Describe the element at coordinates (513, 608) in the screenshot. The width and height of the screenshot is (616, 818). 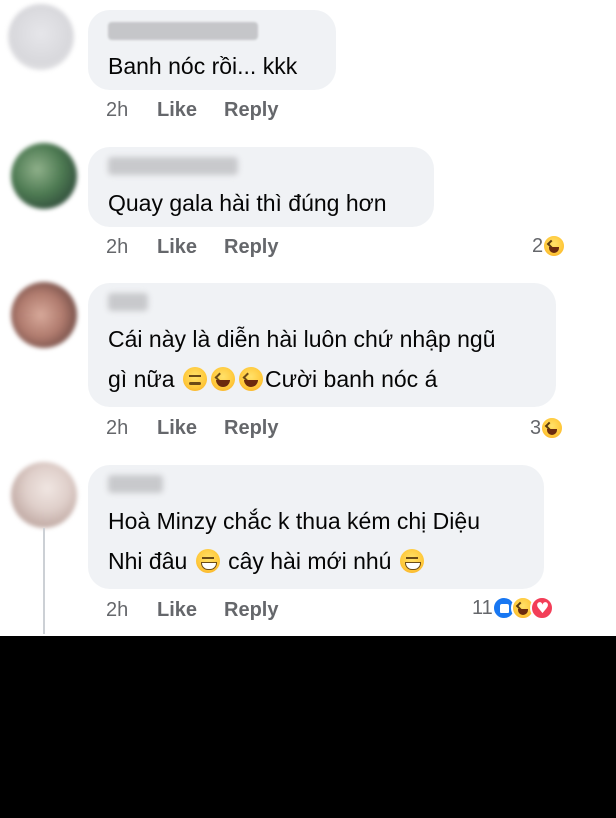
I see `reaction-summary: 11` at that location.